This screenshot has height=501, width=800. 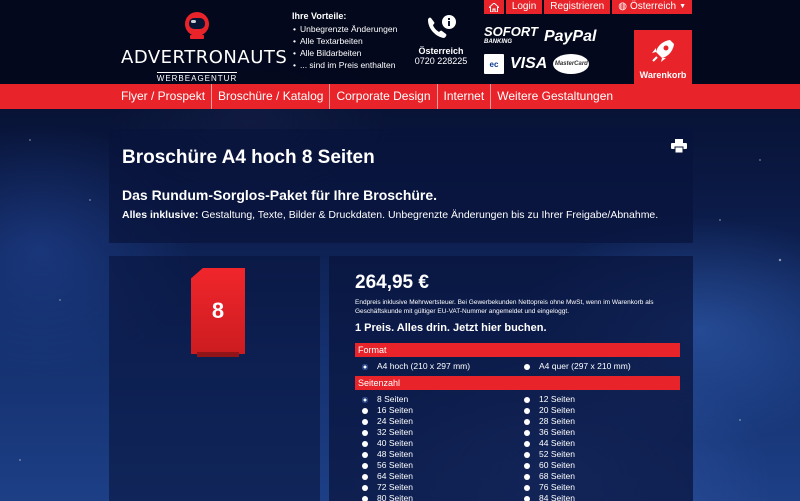 I want to click on page-count-option: 68 Seiten, so click(x=605, y=476).